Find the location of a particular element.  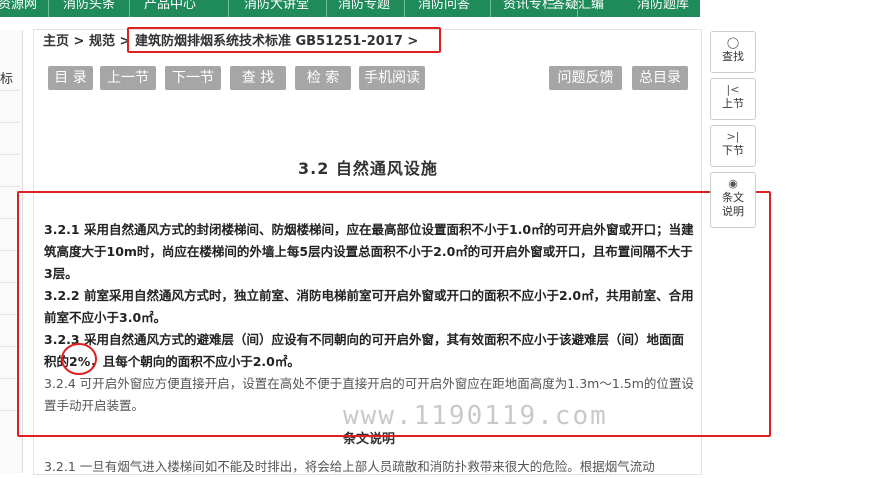

nav-item-resources: 资源网 is located at coordinates (18, 7).